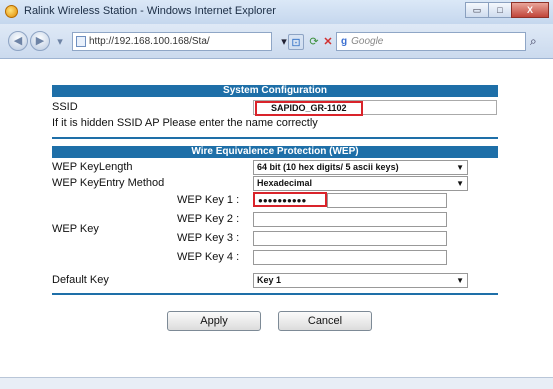  What do you see at coordinates (328, 42) in the screenshot?
I see `stop-icon: ✕` at bounding box center [328, 42].